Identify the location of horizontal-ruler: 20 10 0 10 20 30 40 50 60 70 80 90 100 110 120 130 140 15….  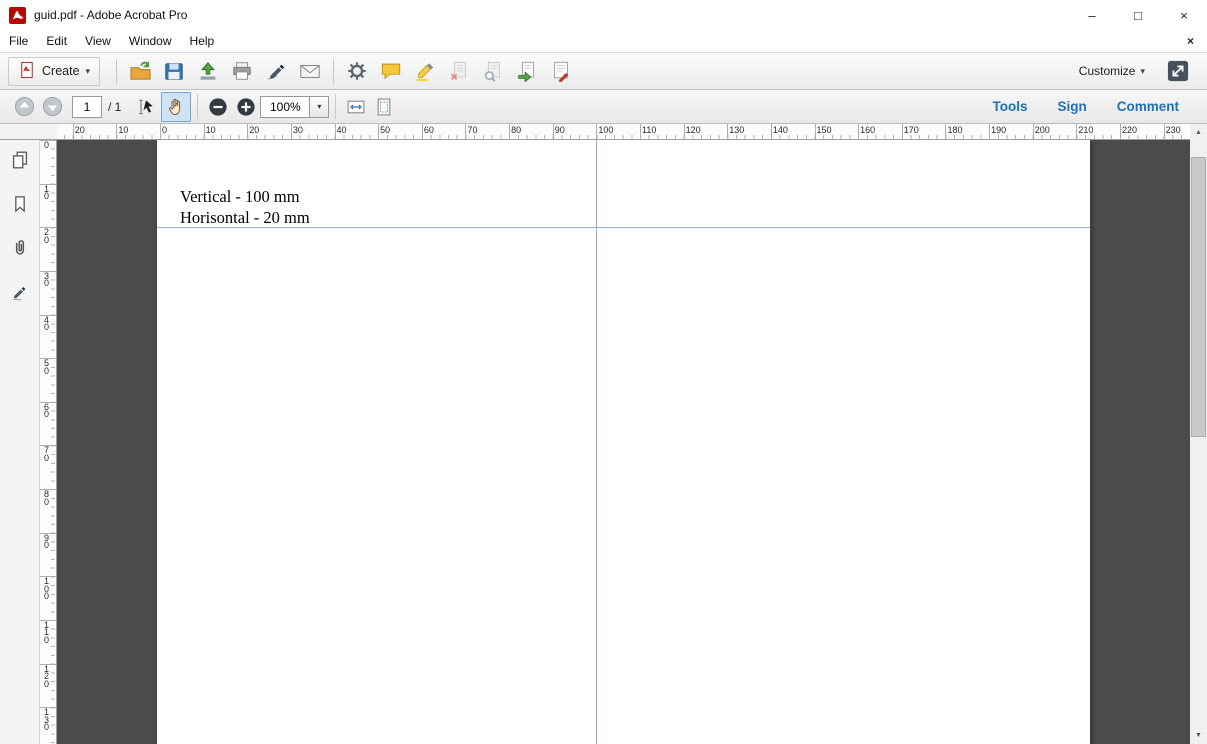
(623, 132).